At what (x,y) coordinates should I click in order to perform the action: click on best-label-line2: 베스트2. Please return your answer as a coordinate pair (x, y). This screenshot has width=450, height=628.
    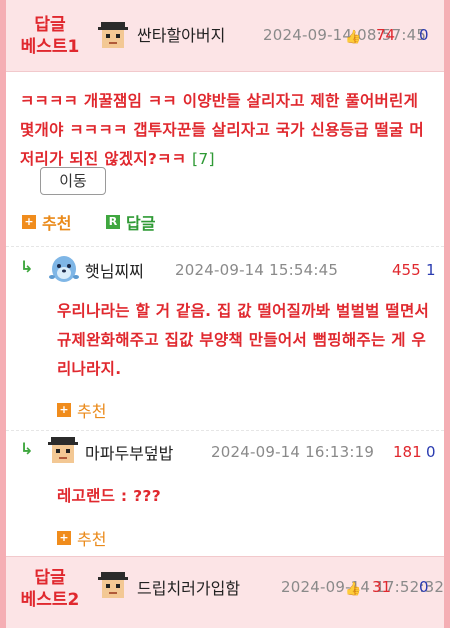
    Looking at the image, I should click on (50, 600).